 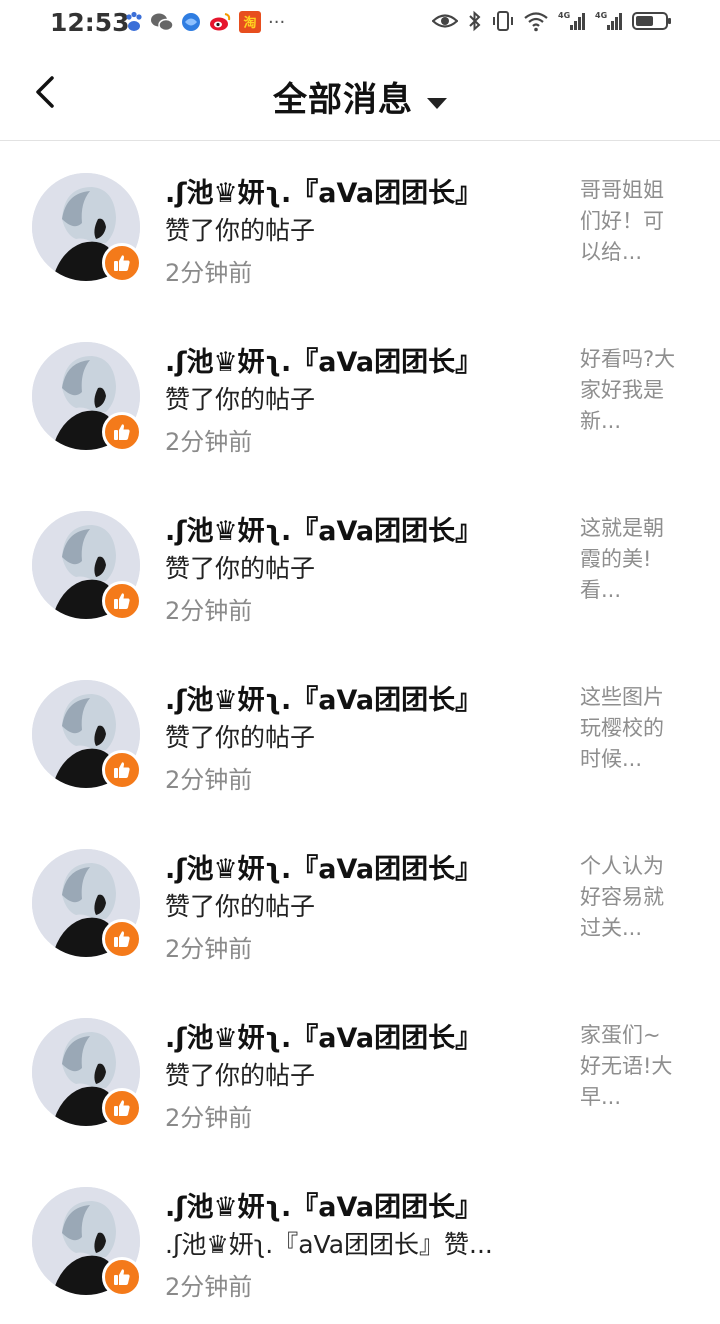 I want to click on baidu-paw-icon, so click(x=134, y=21).